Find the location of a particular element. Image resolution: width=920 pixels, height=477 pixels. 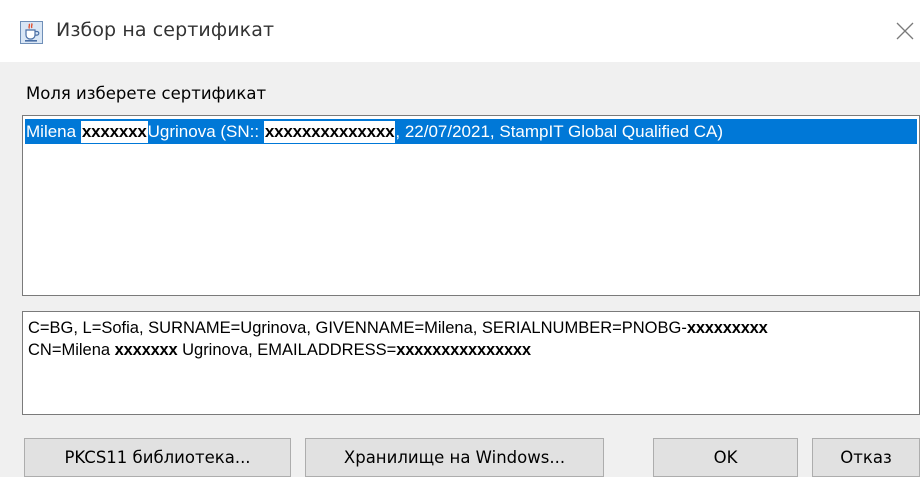

redacted-serialnumber: xxxxxxxxx is located at coordinates (727, 328).